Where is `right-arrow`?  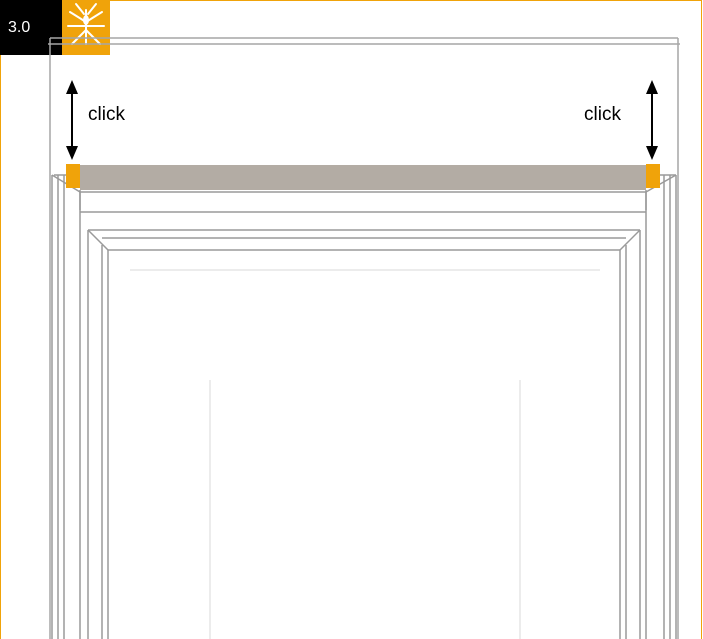 right-arrow is located at coordinates (652, 120).